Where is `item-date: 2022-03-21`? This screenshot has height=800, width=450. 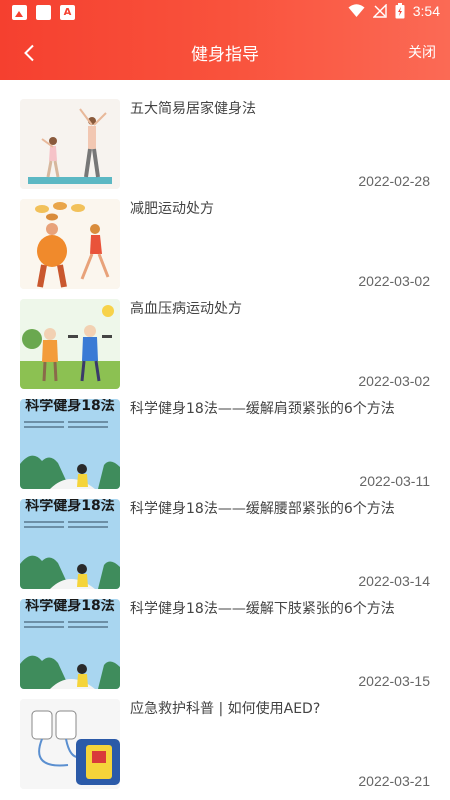 item-date: 2022-03-21 is located at coordinates (394, 781).